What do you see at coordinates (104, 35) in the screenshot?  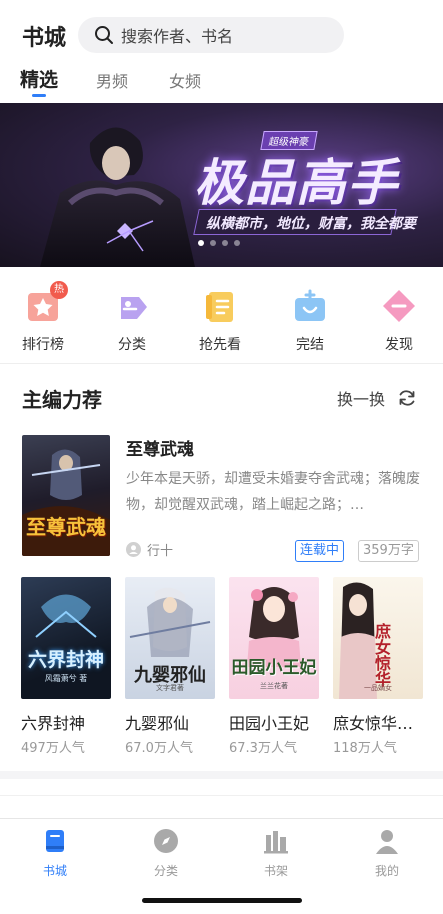 I see `search-icon` at bounding box center [104, 35].